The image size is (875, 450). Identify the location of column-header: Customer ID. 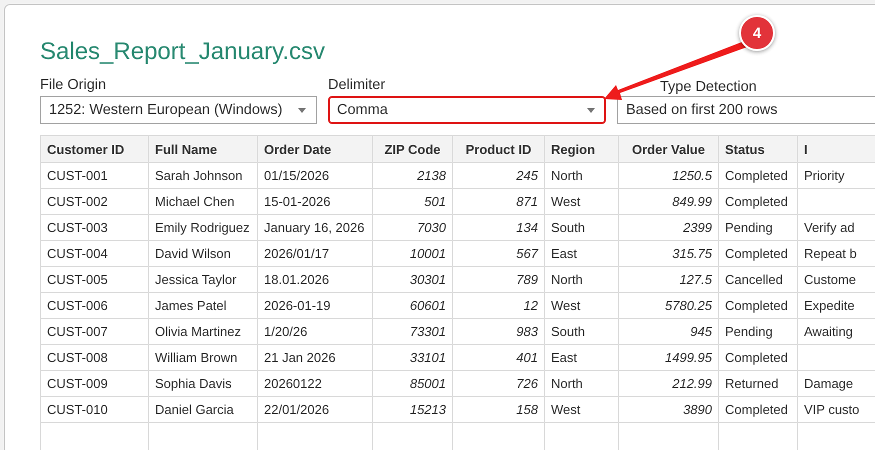
(94, 149).